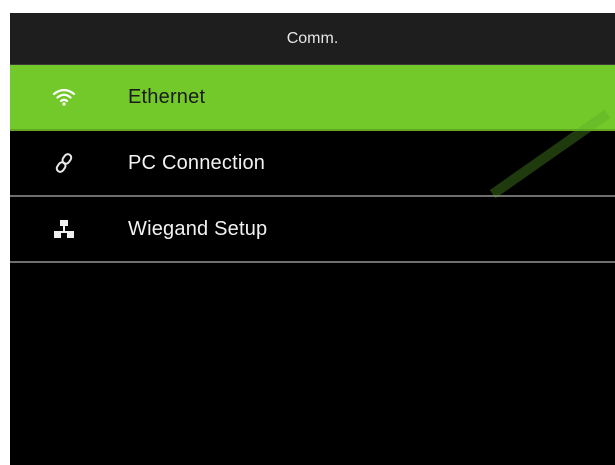 The width and height of the screenshot is (615, 465). I want to click on menu-item-pc-connection: PC Connection, so click(312, 164).